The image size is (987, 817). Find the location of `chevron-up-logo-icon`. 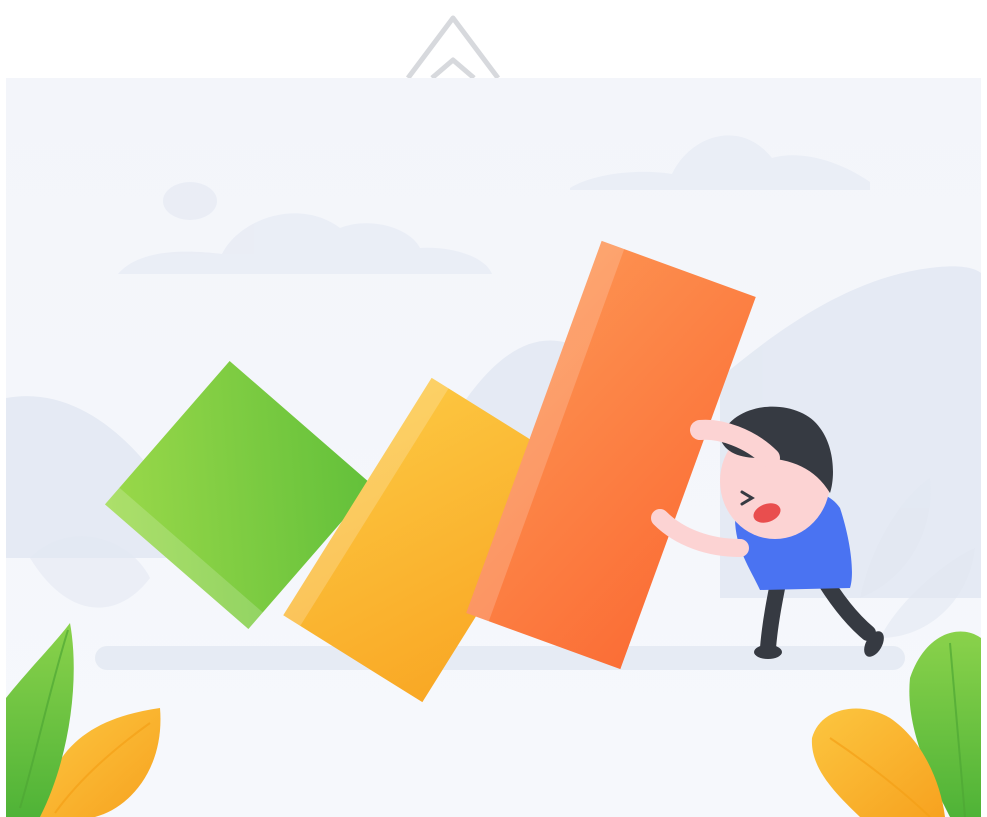

chevron-up-logo-icon is located at coordinates (453, 47).